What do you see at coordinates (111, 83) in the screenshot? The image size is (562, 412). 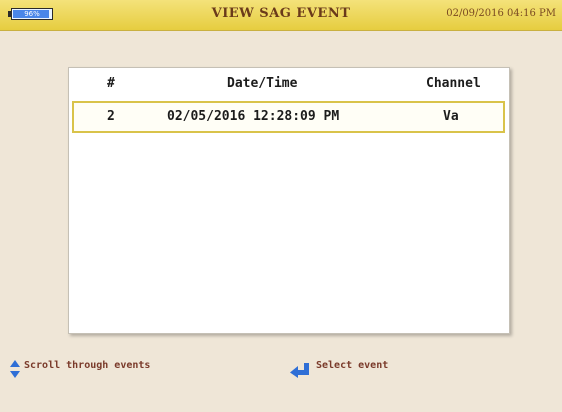 I see `column-header-index: #` at bounding box center [111, 83].